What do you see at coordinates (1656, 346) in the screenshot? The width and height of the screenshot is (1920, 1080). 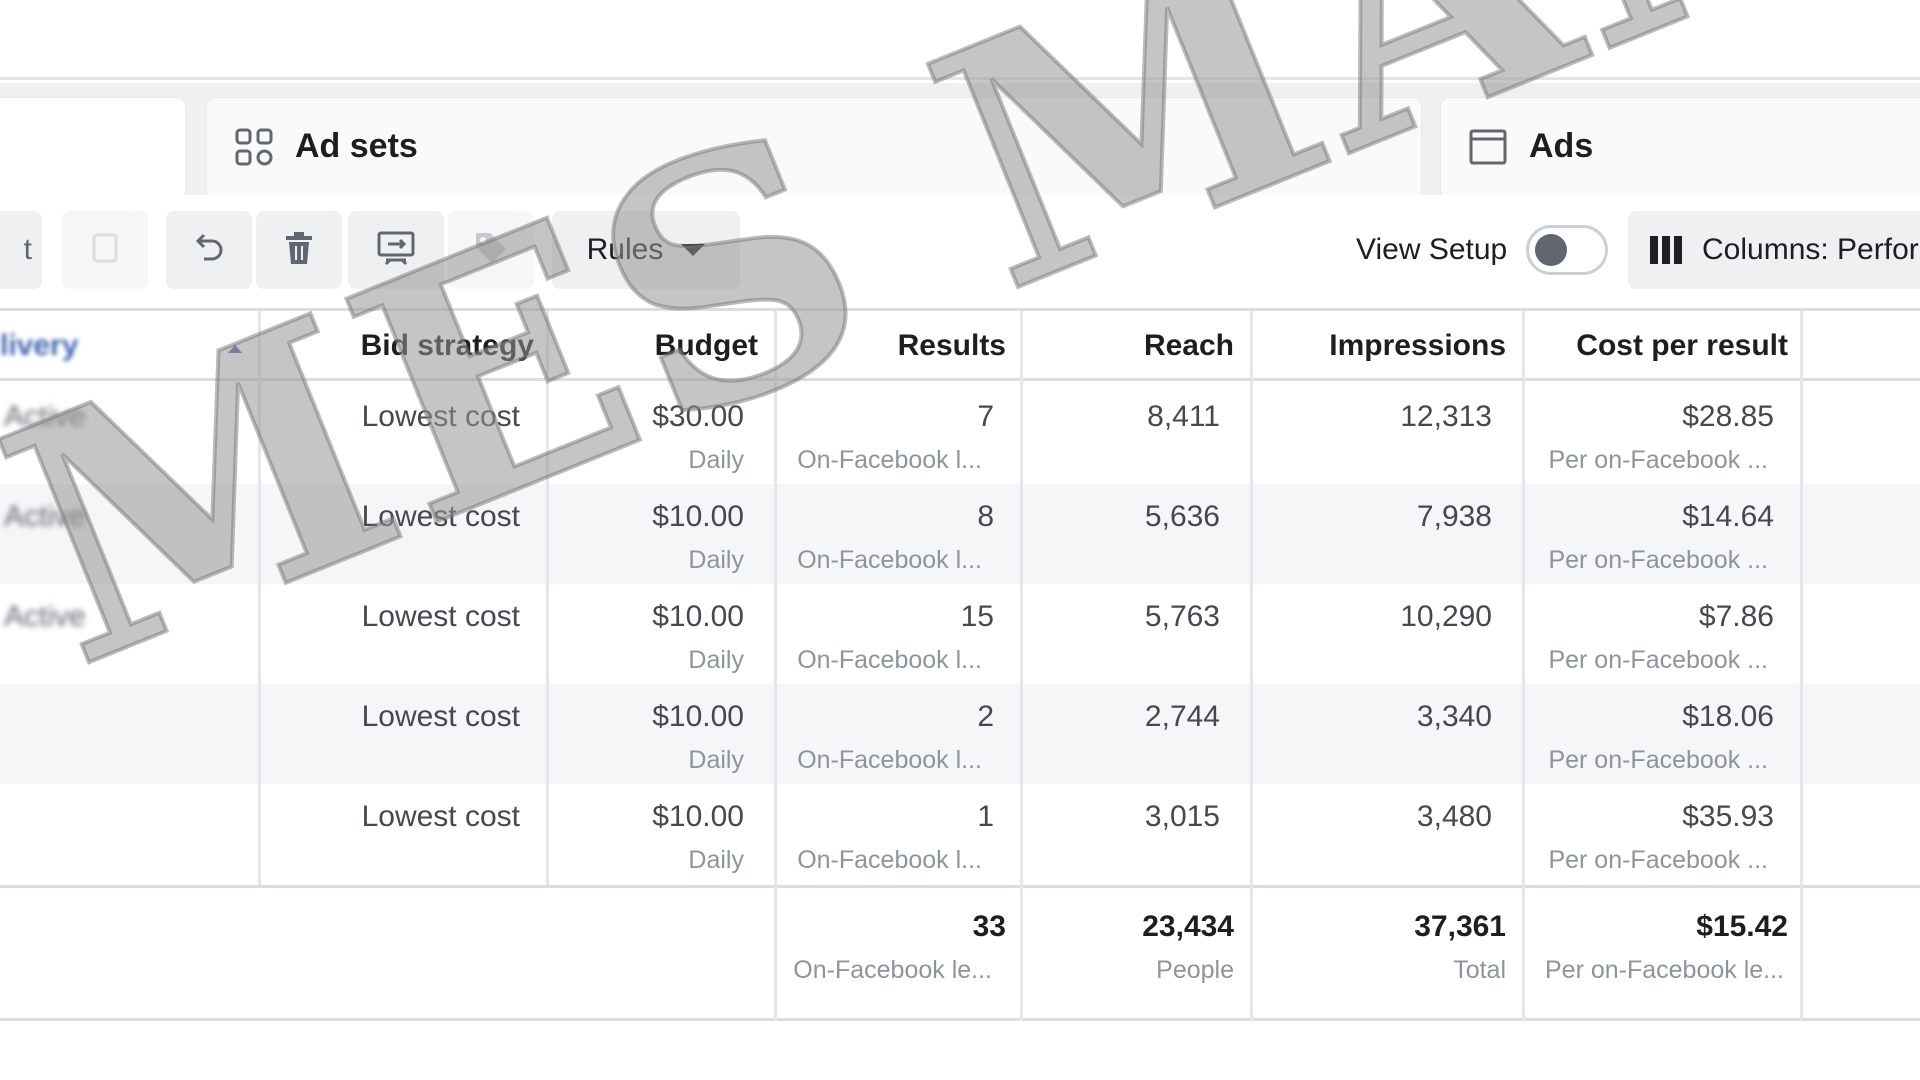 I see `column-header-cost-per-result: Cost per result` at bounding box center [1656, 346].